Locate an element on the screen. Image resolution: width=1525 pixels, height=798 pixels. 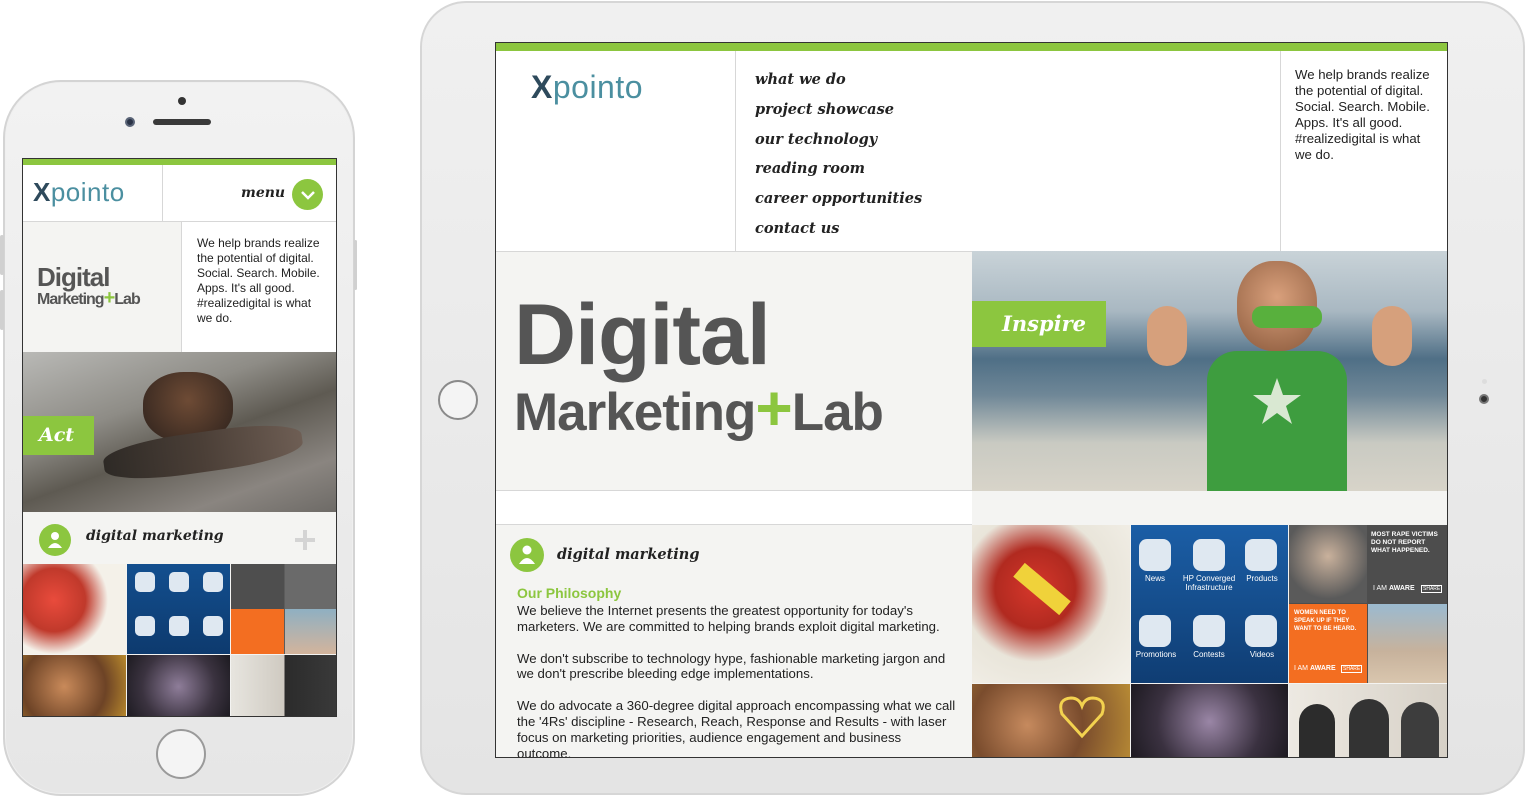
hero-right-arm is located at coordinates (1392, 336).